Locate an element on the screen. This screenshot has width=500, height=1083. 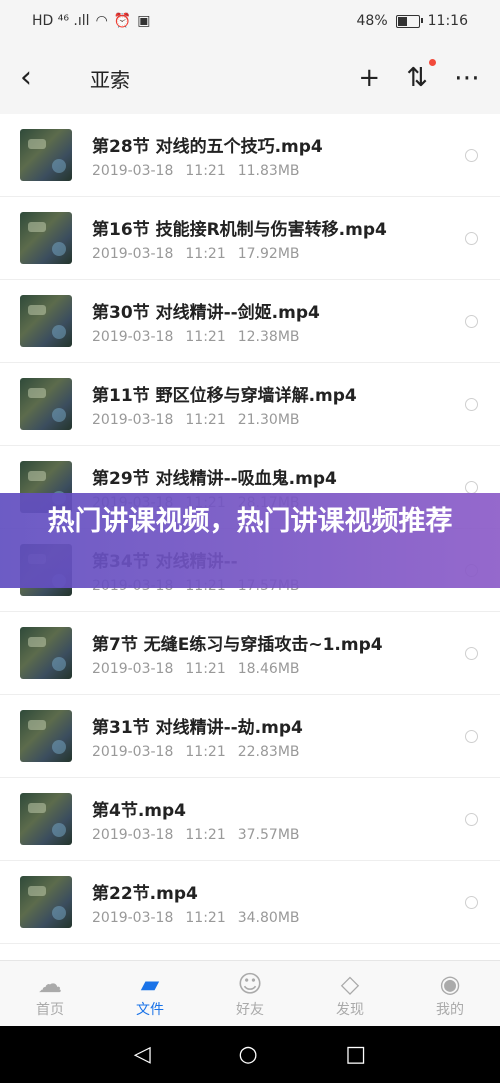
file-name: 第29节 对线精讲--吸血鬼.mp4 is located at coordinates (214, 478).